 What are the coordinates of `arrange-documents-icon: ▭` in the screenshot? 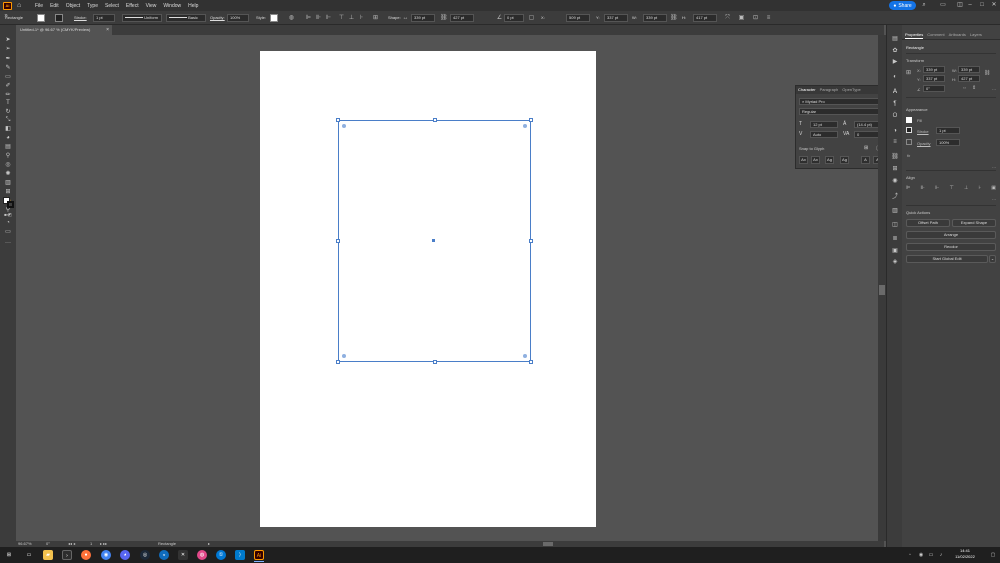 It's located at (943, 5).